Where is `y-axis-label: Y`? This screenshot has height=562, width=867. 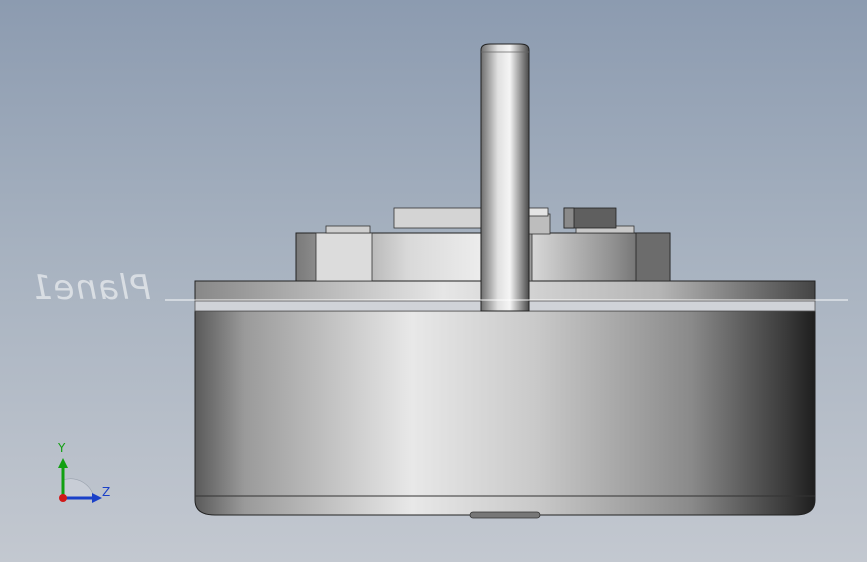
y-axis-label: Y is located at coordinates (62, 448).